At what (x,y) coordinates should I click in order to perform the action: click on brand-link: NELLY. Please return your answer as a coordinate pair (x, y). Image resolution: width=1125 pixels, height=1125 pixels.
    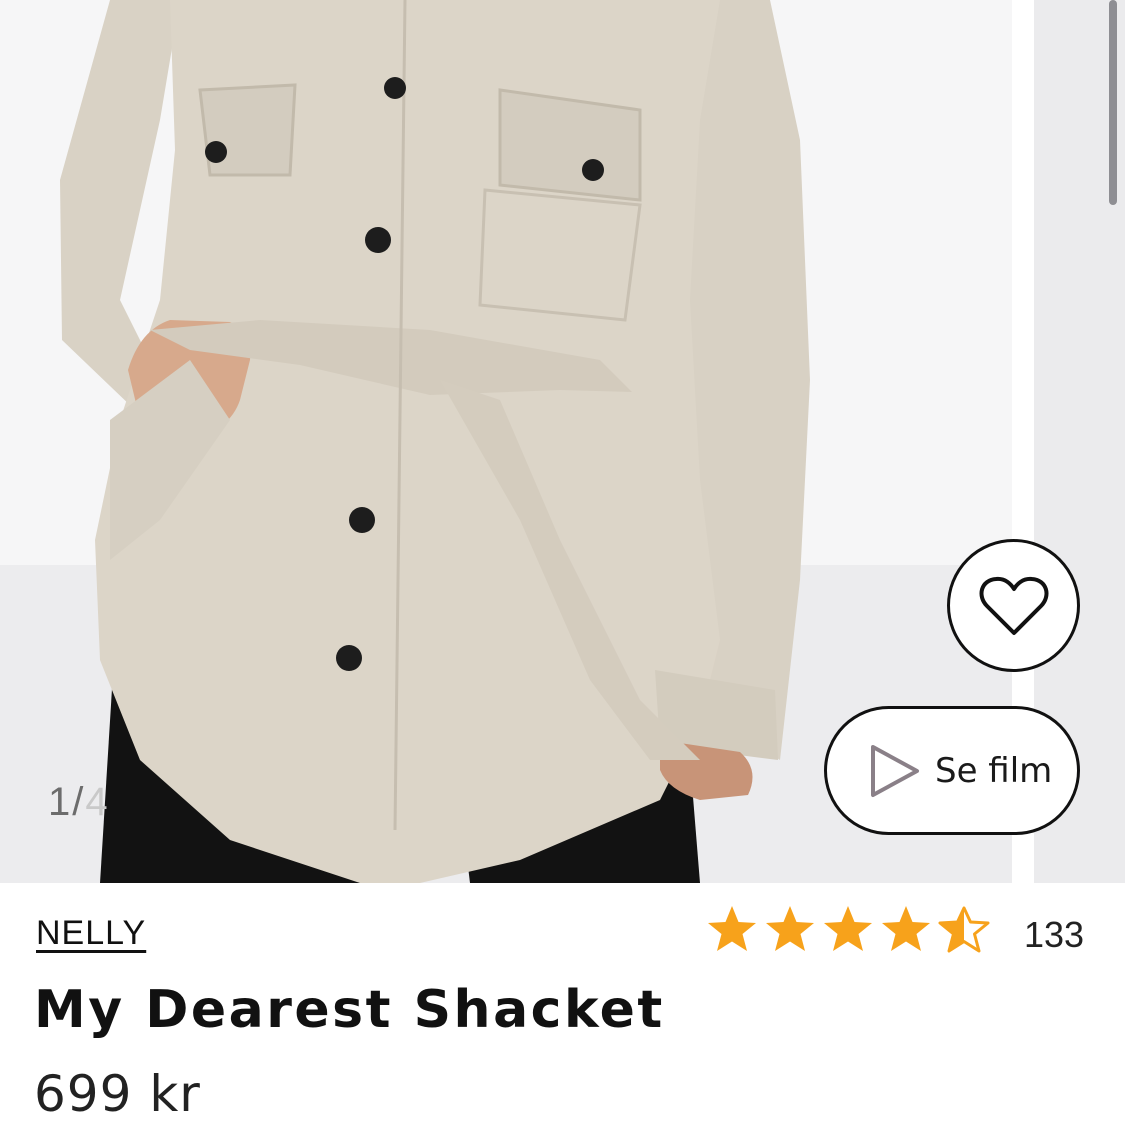
    Looking at the image, I should click on (91, 933).